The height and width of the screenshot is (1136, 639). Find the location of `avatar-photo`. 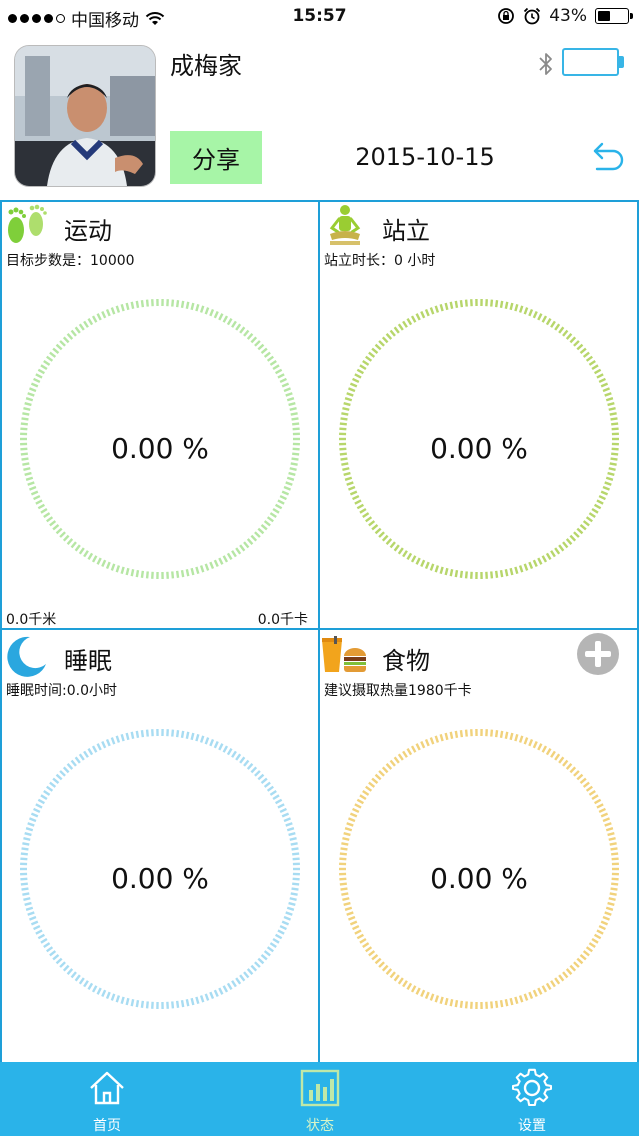

avatar-photo is located at coordinates (85, 116).